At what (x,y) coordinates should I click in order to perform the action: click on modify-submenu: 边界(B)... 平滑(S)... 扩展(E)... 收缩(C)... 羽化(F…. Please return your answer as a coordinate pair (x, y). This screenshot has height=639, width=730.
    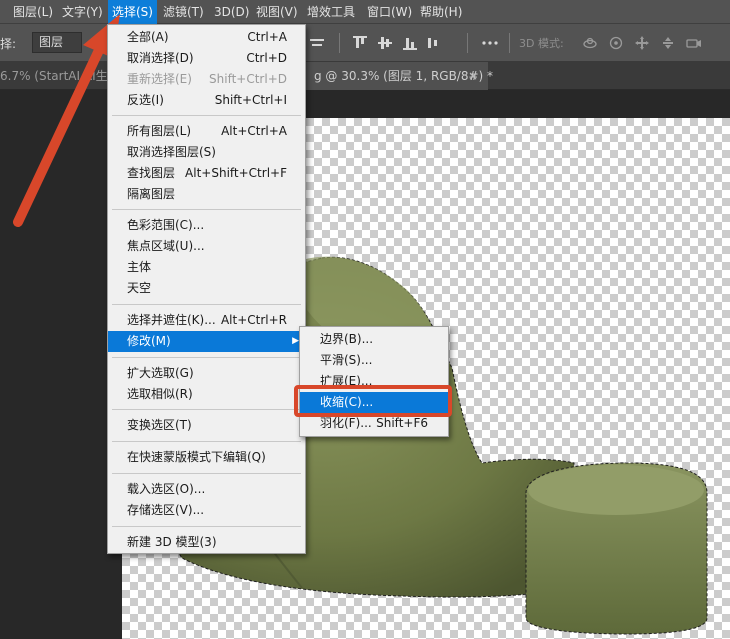
    Looking at the image, I should click on (374, 381).